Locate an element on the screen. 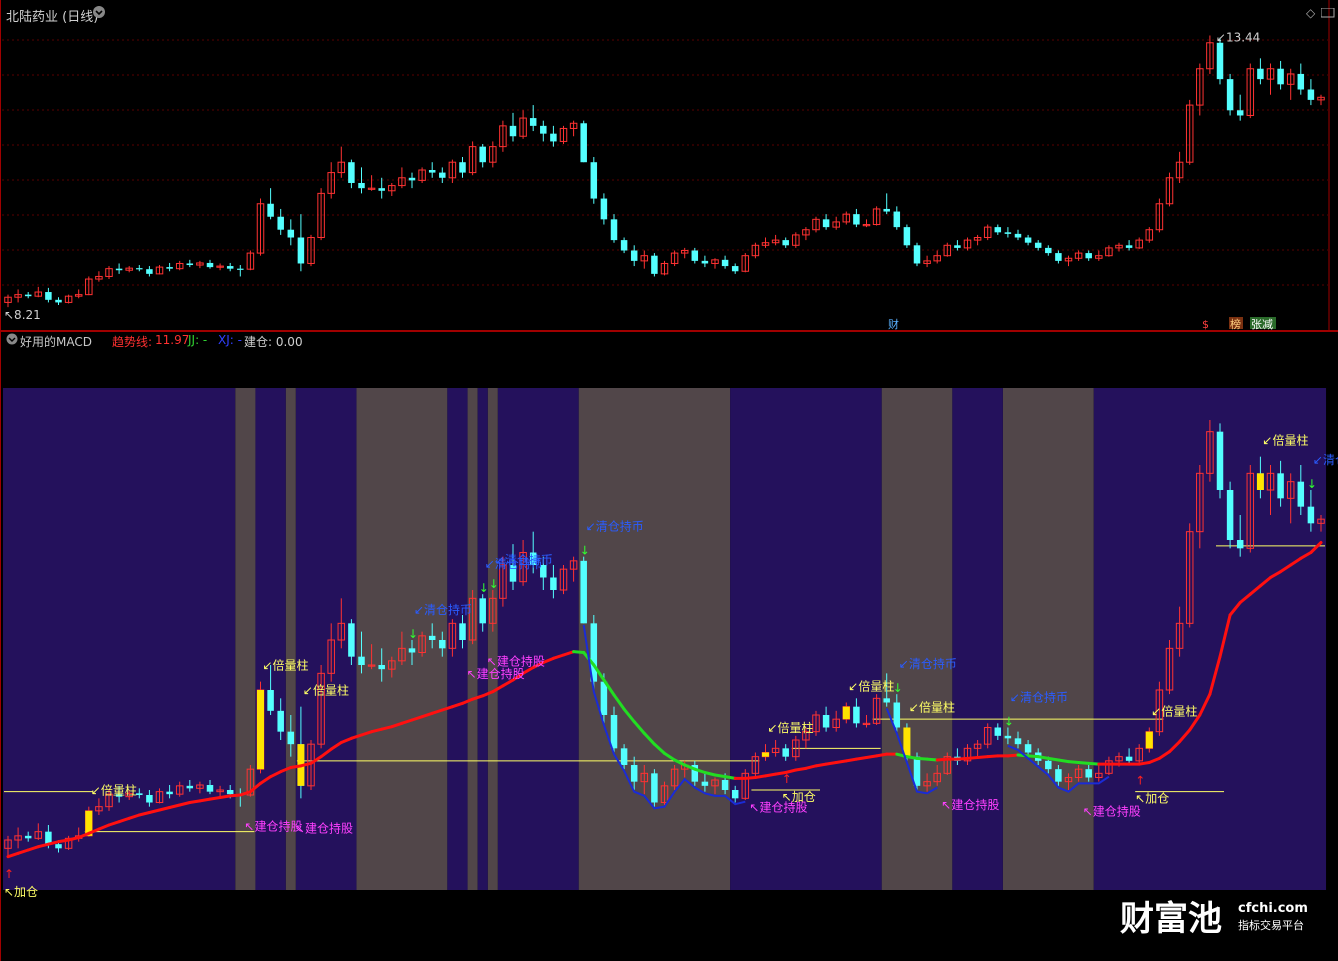 The image size is (1338, 961). trend-label: 趋势线: is located at coordinates (132, 342).